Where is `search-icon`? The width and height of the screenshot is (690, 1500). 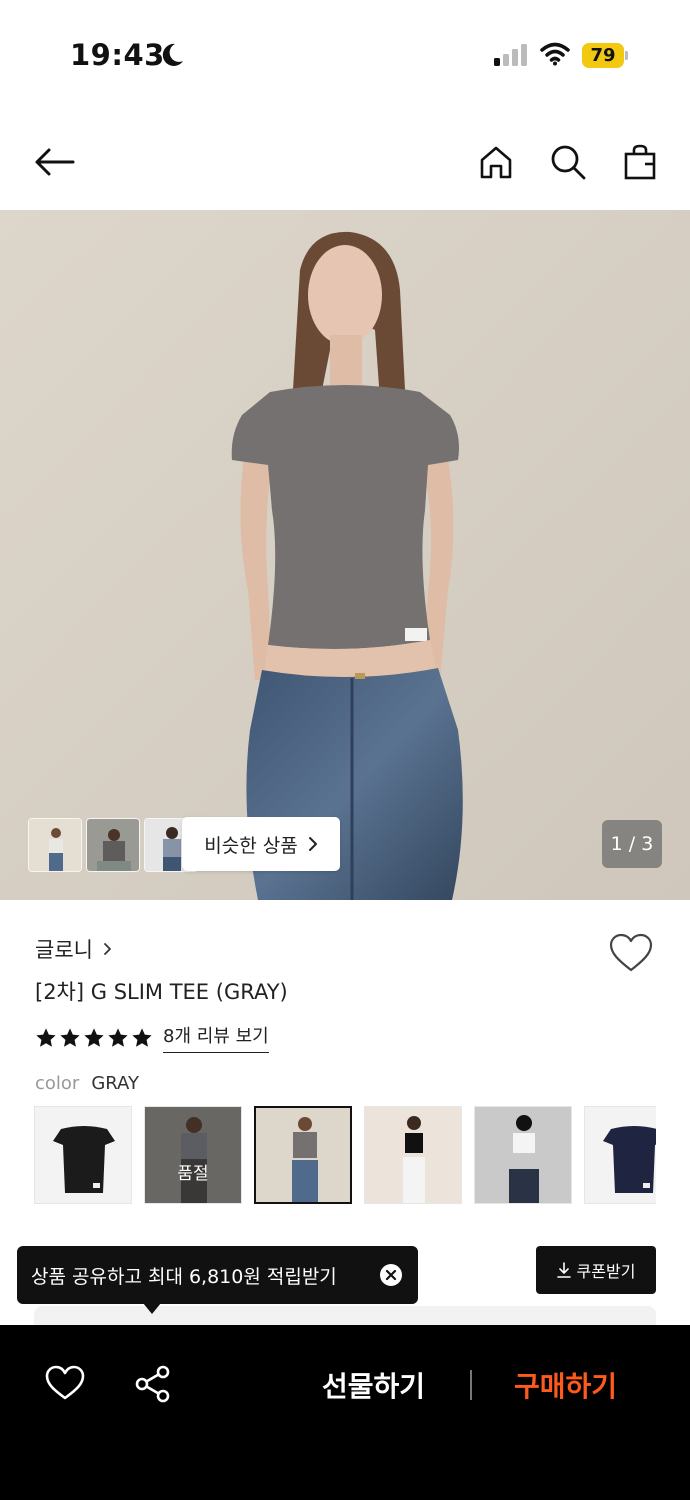 search-icon is located at coordinates (568, 162).